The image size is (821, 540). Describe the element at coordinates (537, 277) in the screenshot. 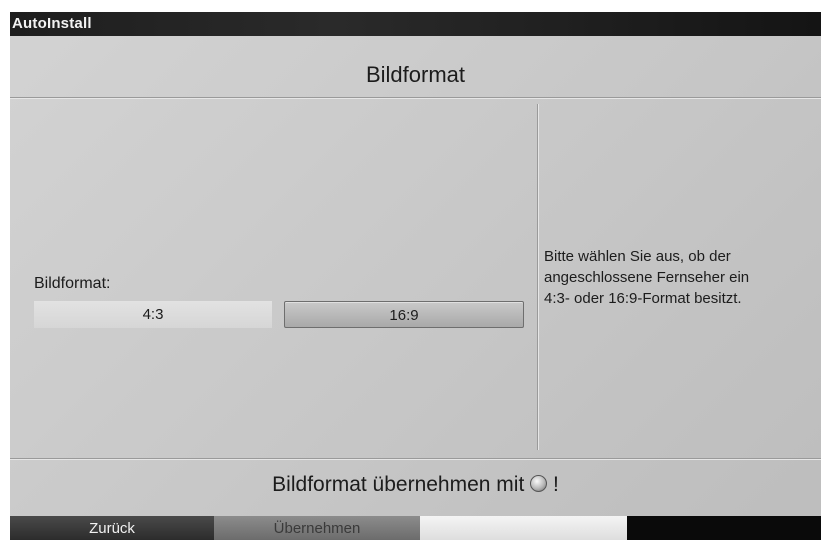

I see `column-divider` at that location.